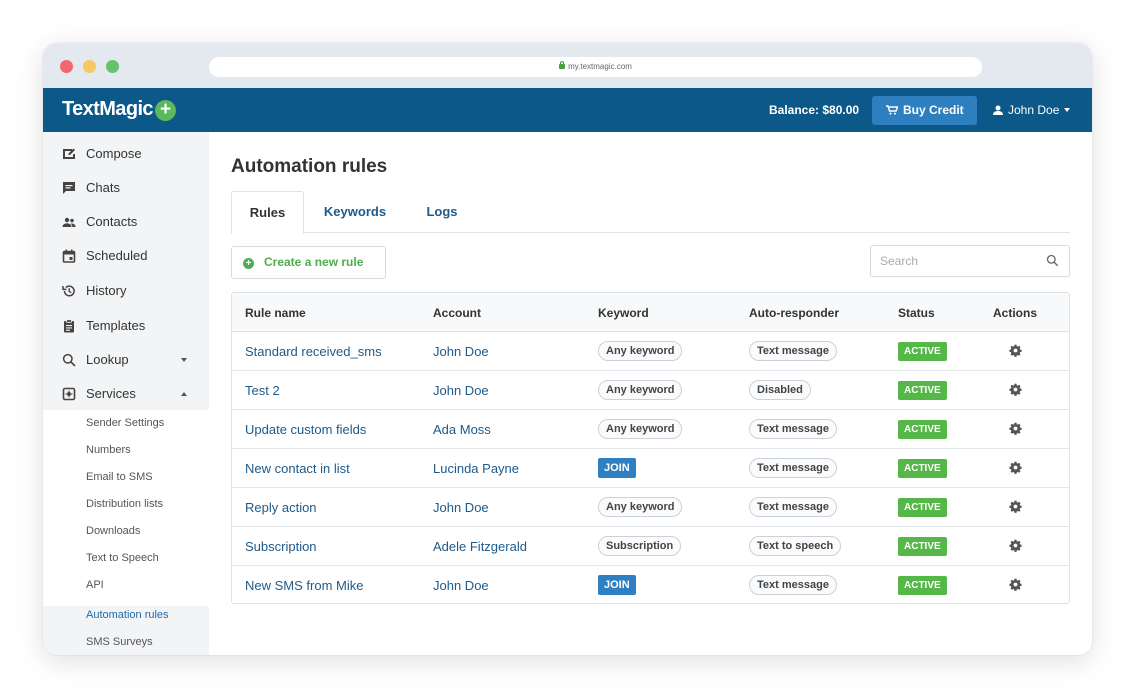 The width and height of the screenshot is (1135, 700). What do you see at coordinates (970, 261) in the screenshot?
I see `search-input` at bounding box center [970, 261].